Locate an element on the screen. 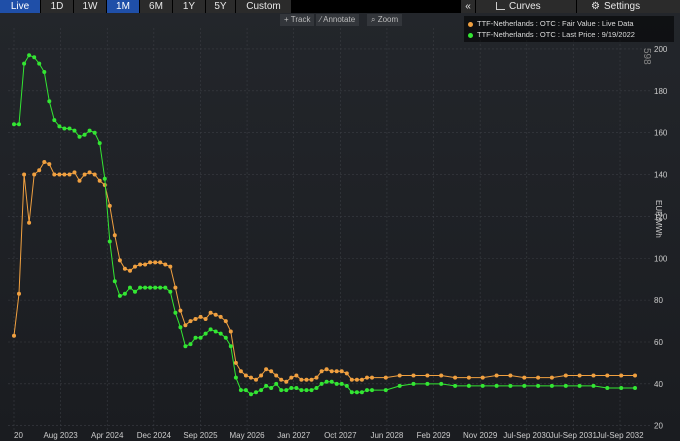 The width and height of the screenshot is (680, 441). x-tick-label: 20 is located at coordinates (18, 435).